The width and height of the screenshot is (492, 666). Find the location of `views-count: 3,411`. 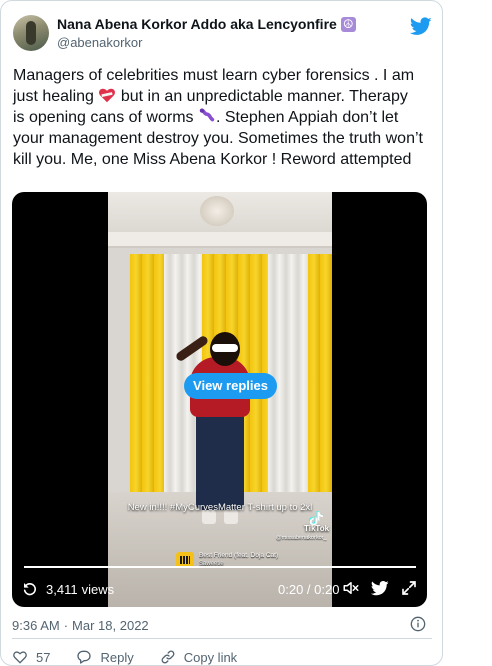

views-count: 3,411 is located at coordinates (62, 589).